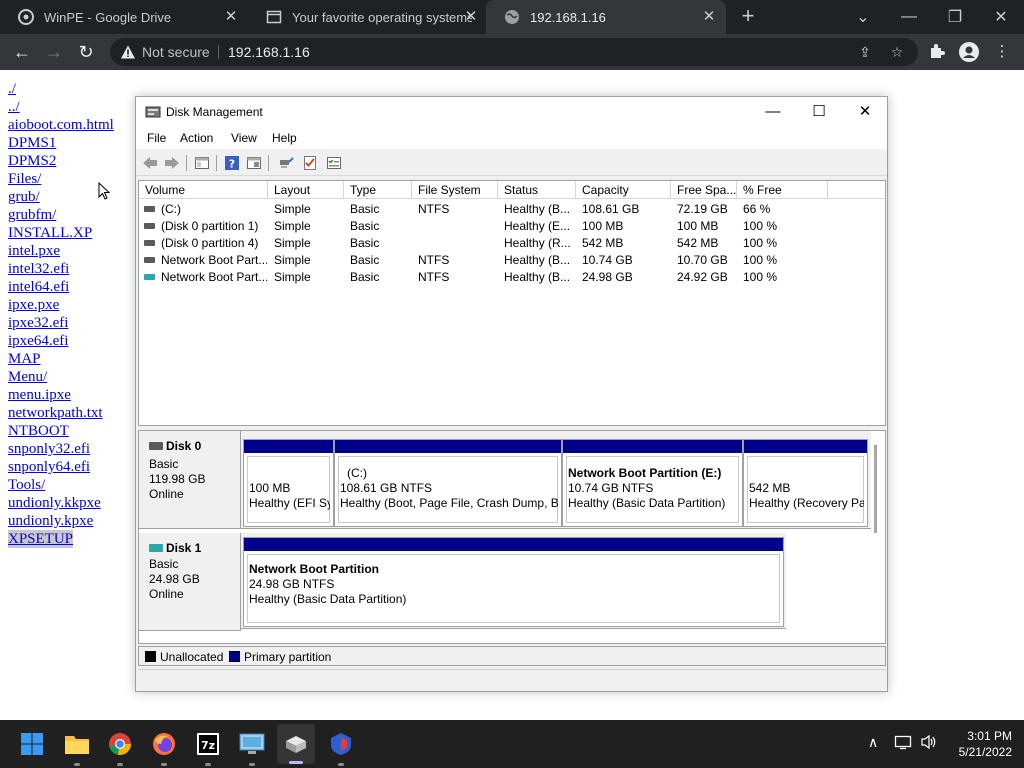 This screenshot has width=1024, height=768. Describe the element at coordinates (172, 163) in the screenshot. I see `forward-arrow-icon` at that location.